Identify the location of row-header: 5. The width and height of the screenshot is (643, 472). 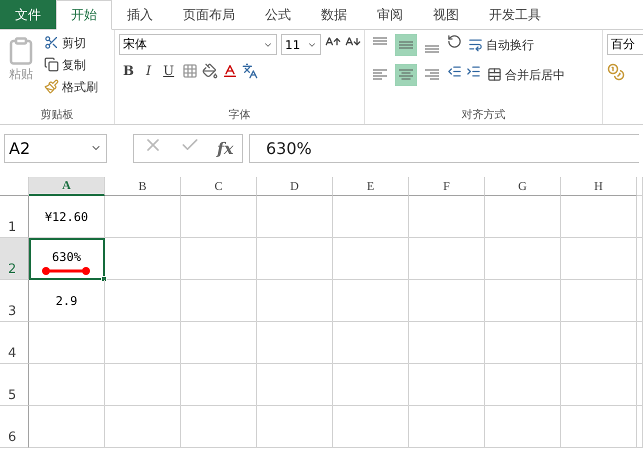
(14, 385).